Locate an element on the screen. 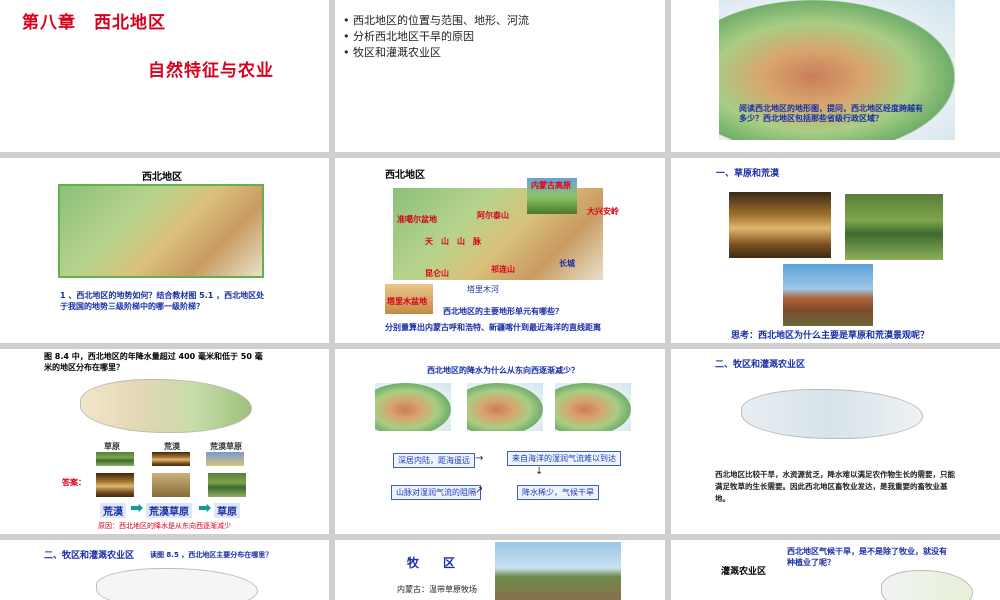 The image size is (1000, 600). pasture-map-image is located at coordinates (832, 414).